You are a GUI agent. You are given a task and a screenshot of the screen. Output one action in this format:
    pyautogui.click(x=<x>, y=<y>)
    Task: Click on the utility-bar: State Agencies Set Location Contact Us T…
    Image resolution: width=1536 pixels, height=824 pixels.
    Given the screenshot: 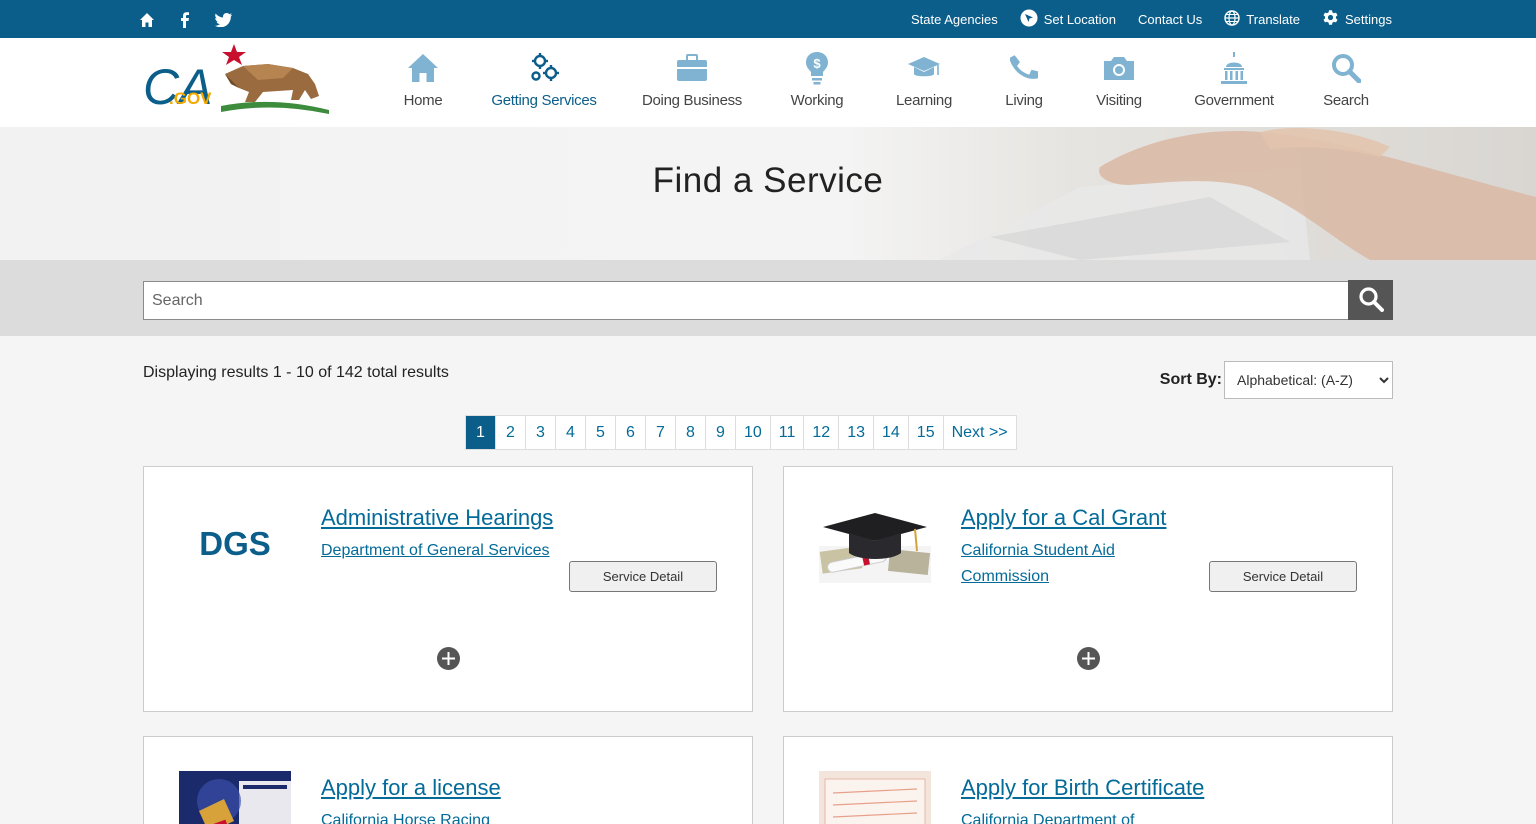 What is the action you would take?
    pyautogui.click(x=768, y=19)
    